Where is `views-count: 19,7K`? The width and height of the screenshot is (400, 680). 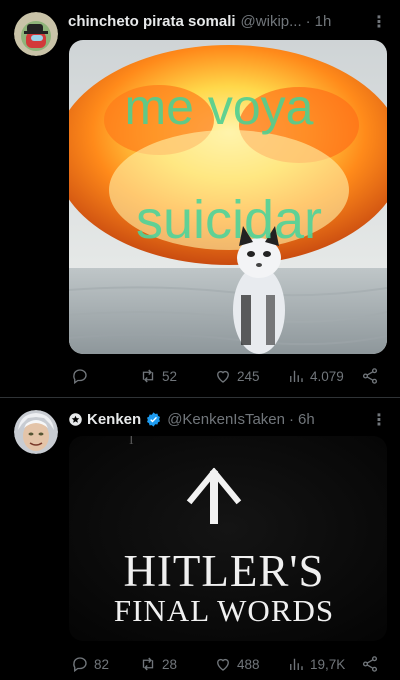 views-count: 19,7K is located at coordinates (328, 664).